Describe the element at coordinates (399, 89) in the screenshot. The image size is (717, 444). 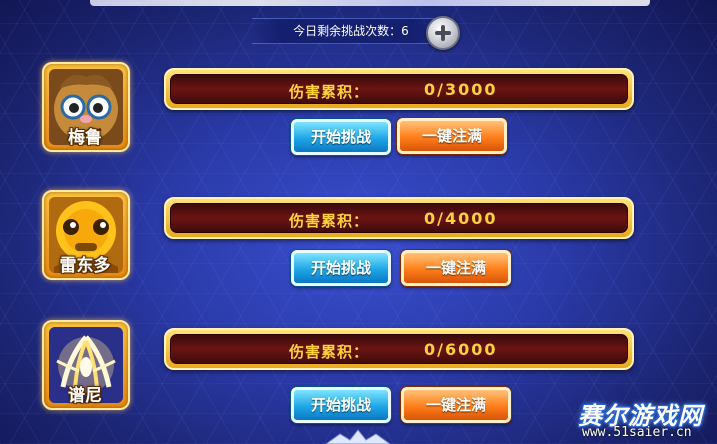
I see `damage-bar-1: 伤害累积： 0/3000` at that location.